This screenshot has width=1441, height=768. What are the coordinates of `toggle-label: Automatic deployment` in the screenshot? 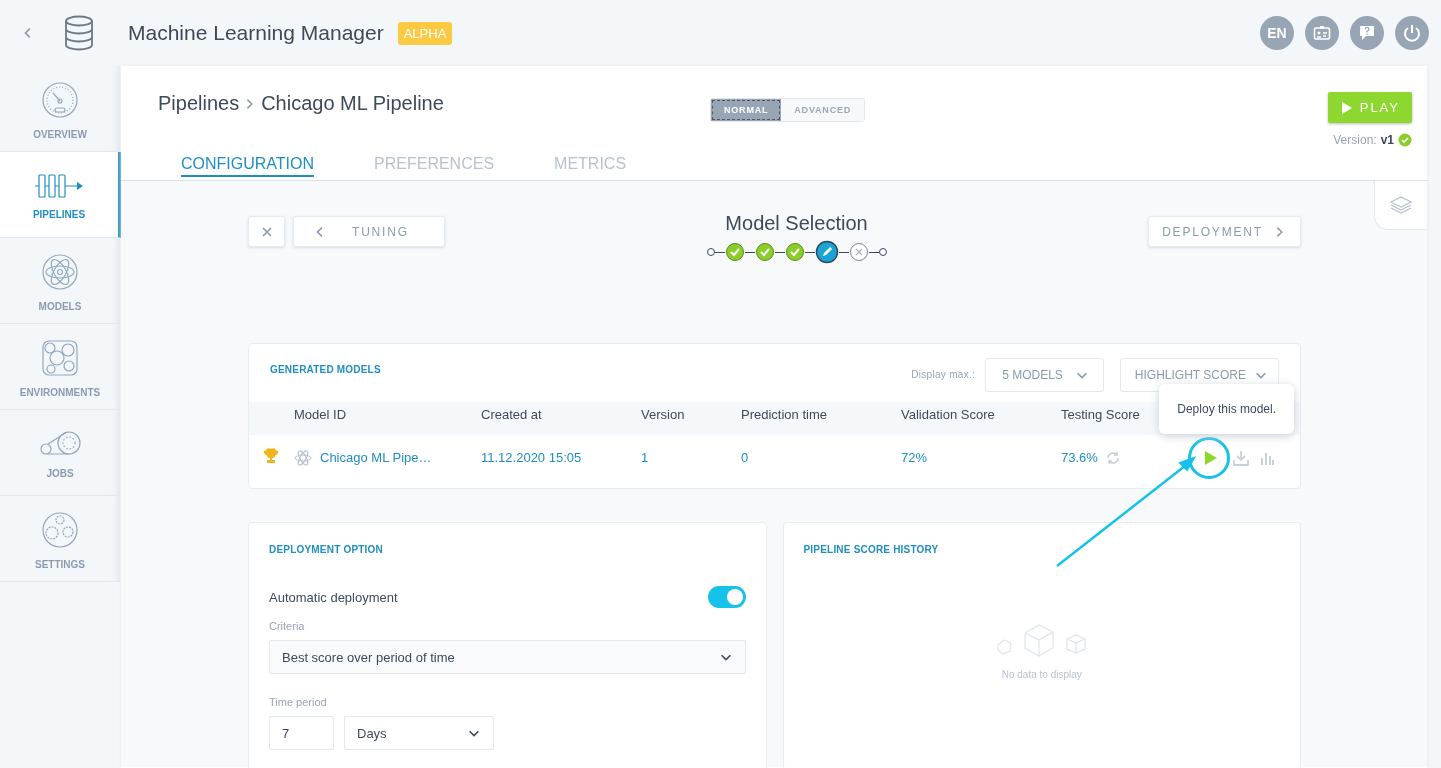 It's located at (333, 597).